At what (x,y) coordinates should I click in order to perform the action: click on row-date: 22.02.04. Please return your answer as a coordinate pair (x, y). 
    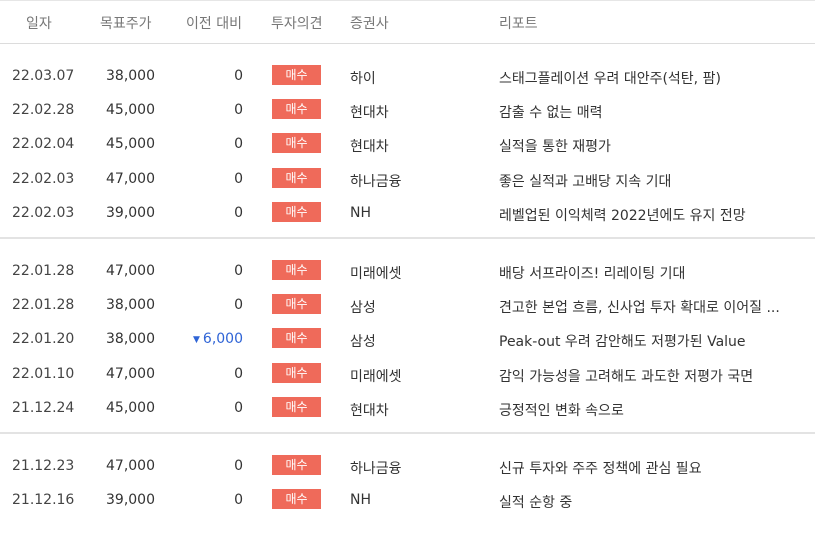
    Looking at the image, I should click on (43, 144).